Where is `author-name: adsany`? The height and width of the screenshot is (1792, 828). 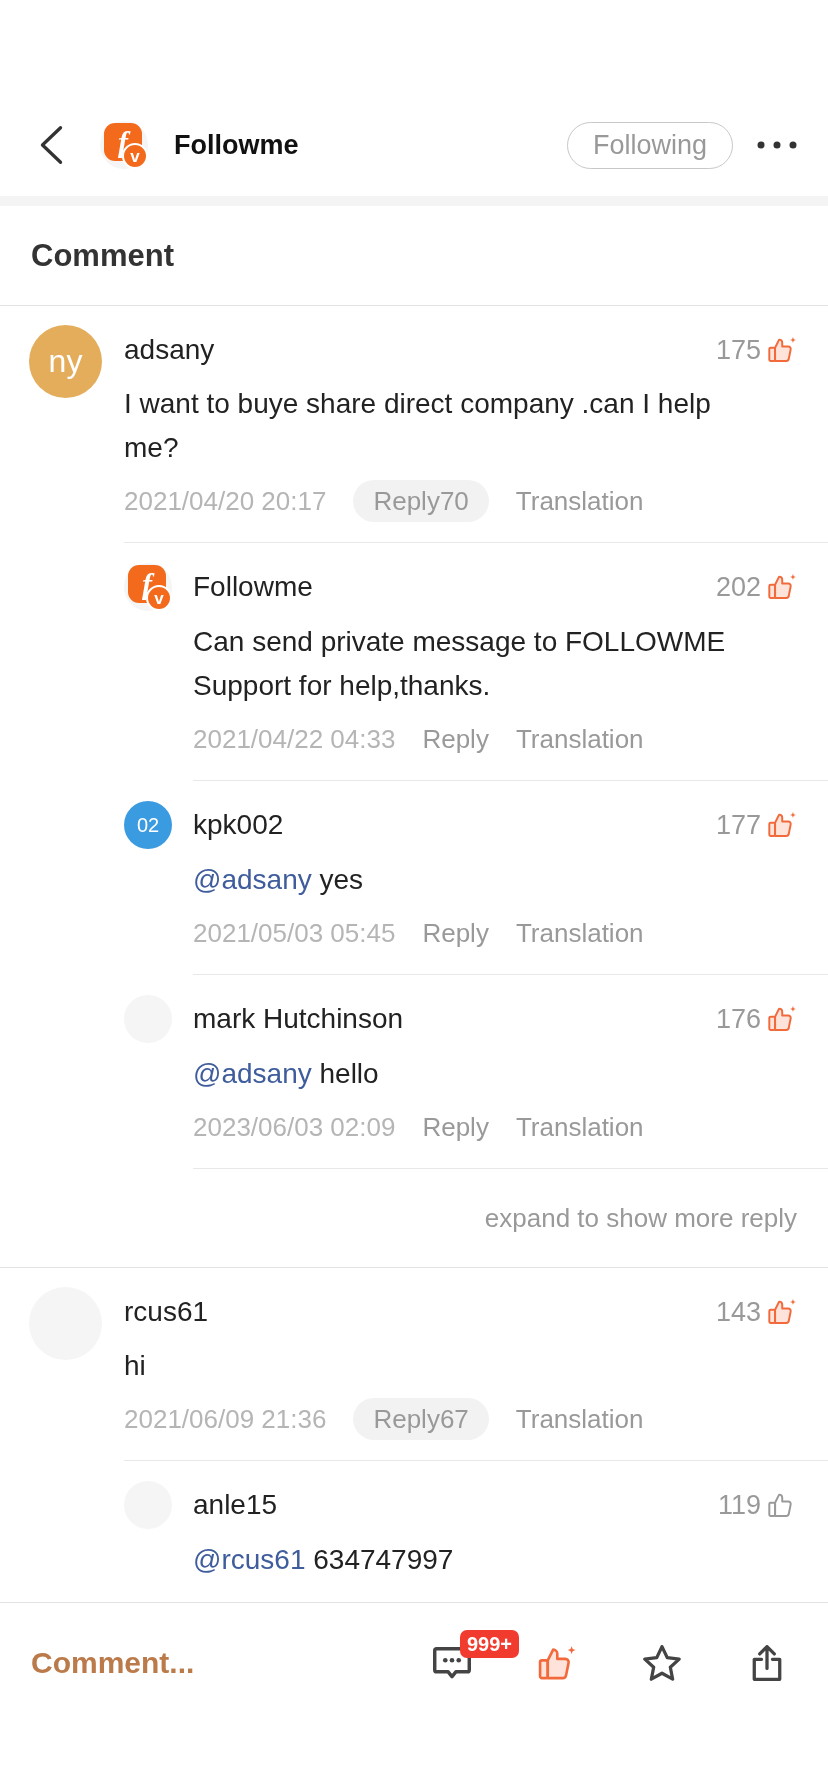
author-name: adsany is located at coordinates (169, 350).